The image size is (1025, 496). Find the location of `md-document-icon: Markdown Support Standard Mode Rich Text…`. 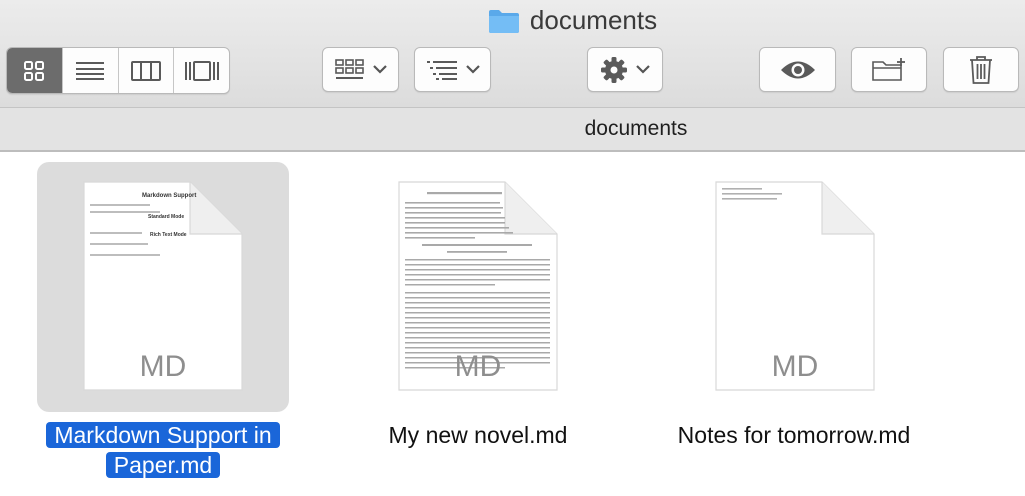

md-document-icon: Markdown Support Standard Mode Rich Text… is located at coordinates (163, 286).